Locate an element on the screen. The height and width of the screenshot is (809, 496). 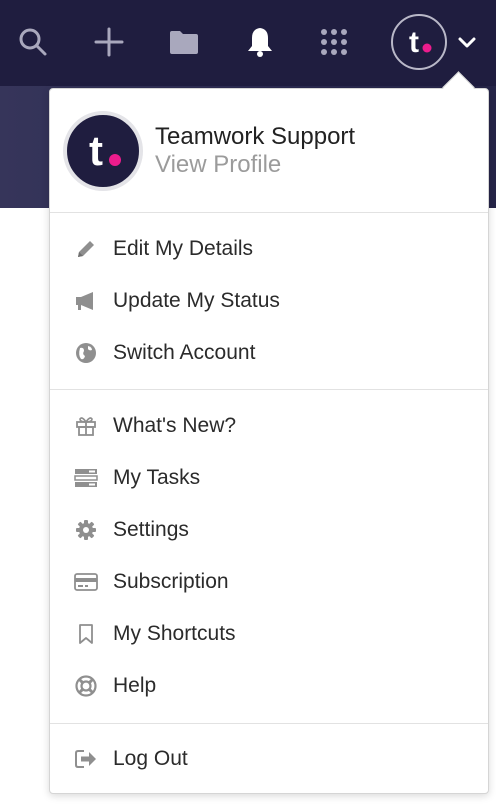
menu-item-label: Update My Status is located at coordinates (196, 300).